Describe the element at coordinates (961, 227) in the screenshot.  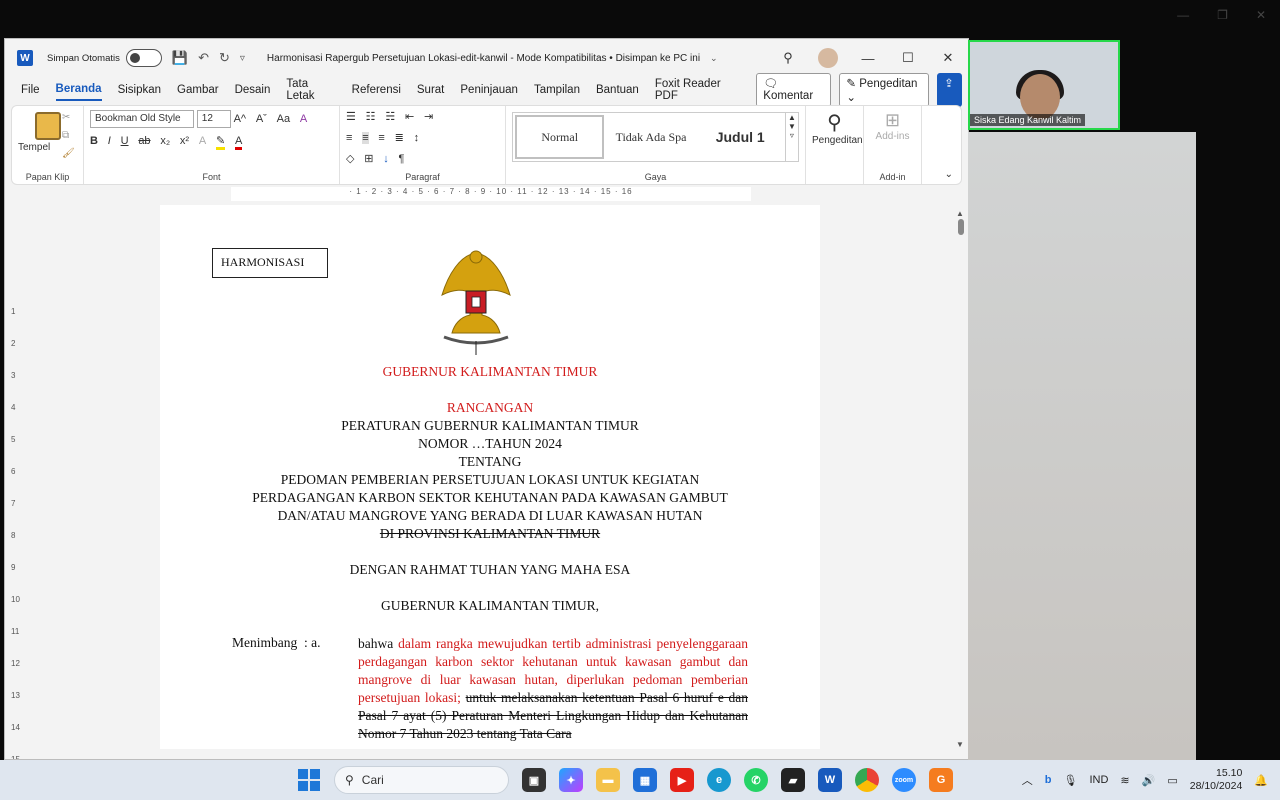
I see `scroll-thumb` at that location.